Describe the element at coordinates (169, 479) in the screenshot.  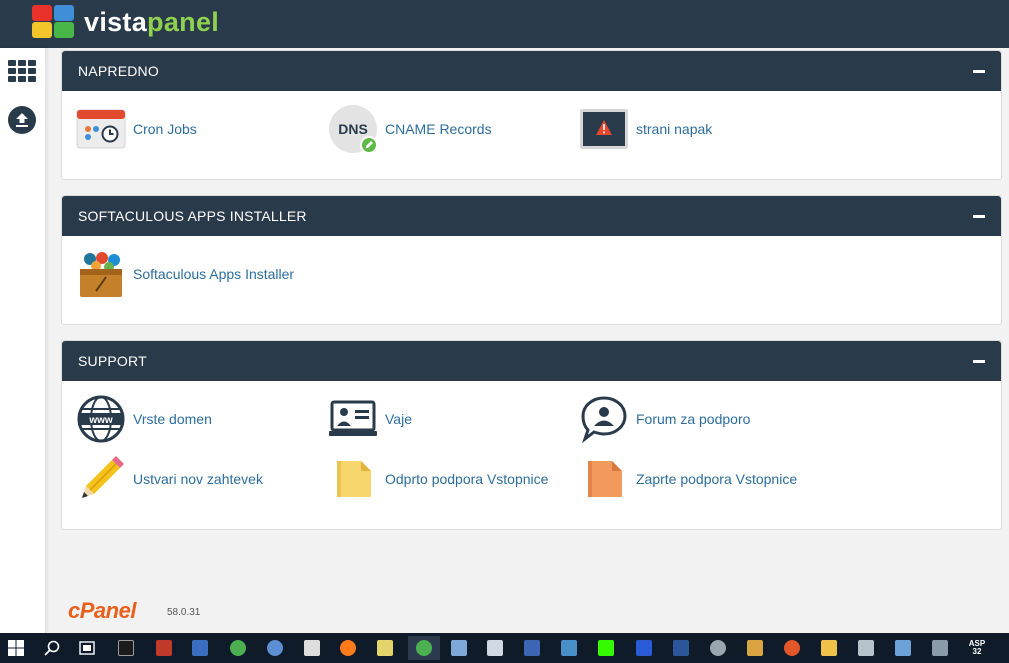
I see `item-ustvari-nov-zahtevek: Ustvari nov zahtevek` at that location.